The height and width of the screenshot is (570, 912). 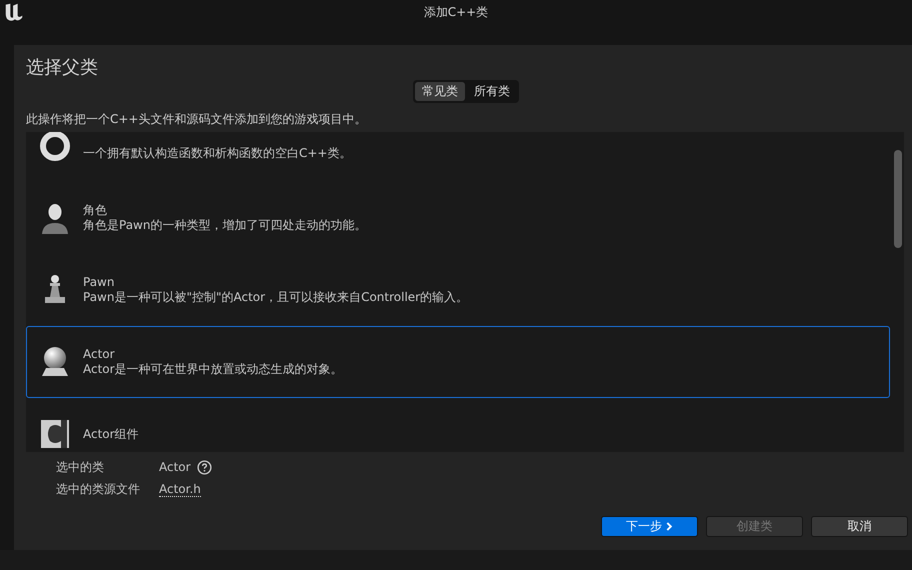 I want to click on source-file-link: Actor.h, so click(x=180, y=489).